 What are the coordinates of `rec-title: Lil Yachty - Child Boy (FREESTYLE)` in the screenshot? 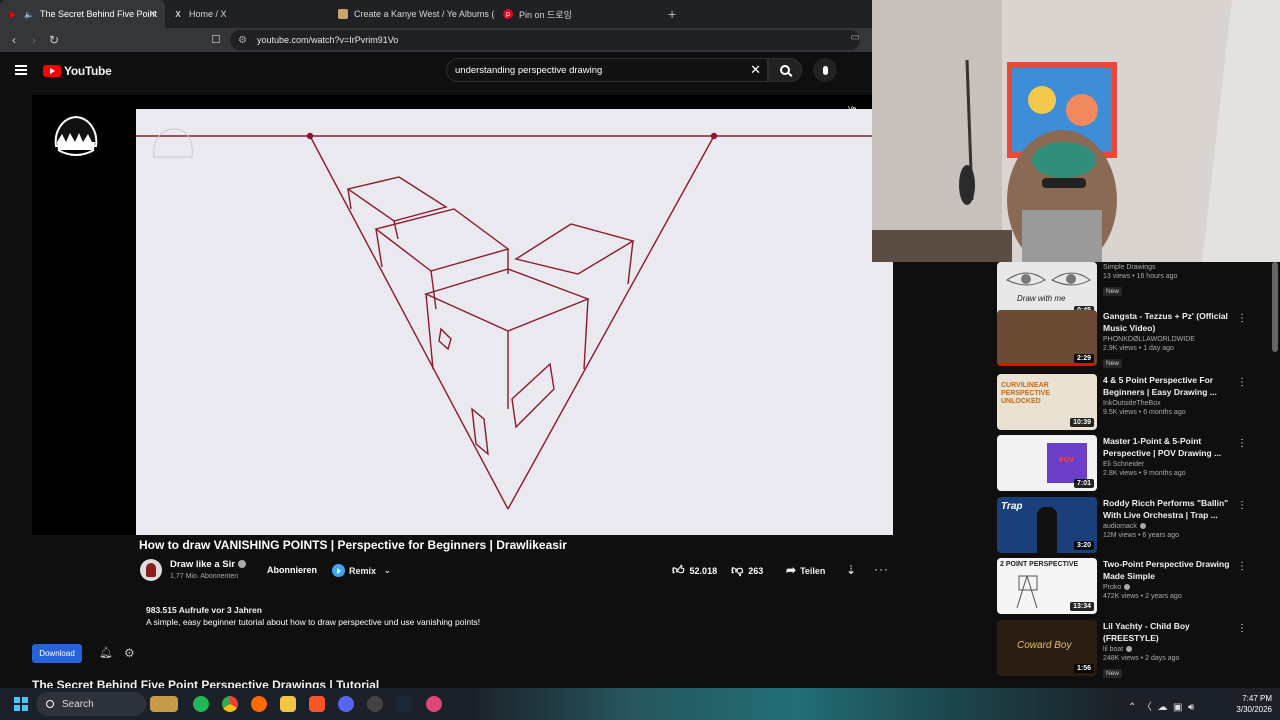 It's located at (1168, 632).